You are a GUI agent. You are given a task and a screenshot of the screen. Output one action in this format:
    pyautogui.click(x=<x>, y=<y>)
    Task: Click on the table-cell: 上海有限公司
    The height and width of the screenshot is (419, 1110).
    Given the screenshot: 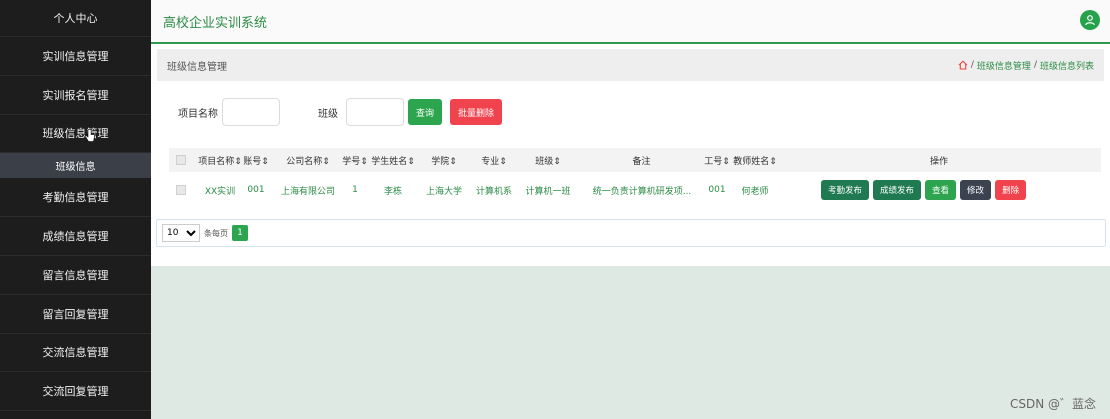 What is the action you would take?
    pyautogui.click(x=307, y=191)
    